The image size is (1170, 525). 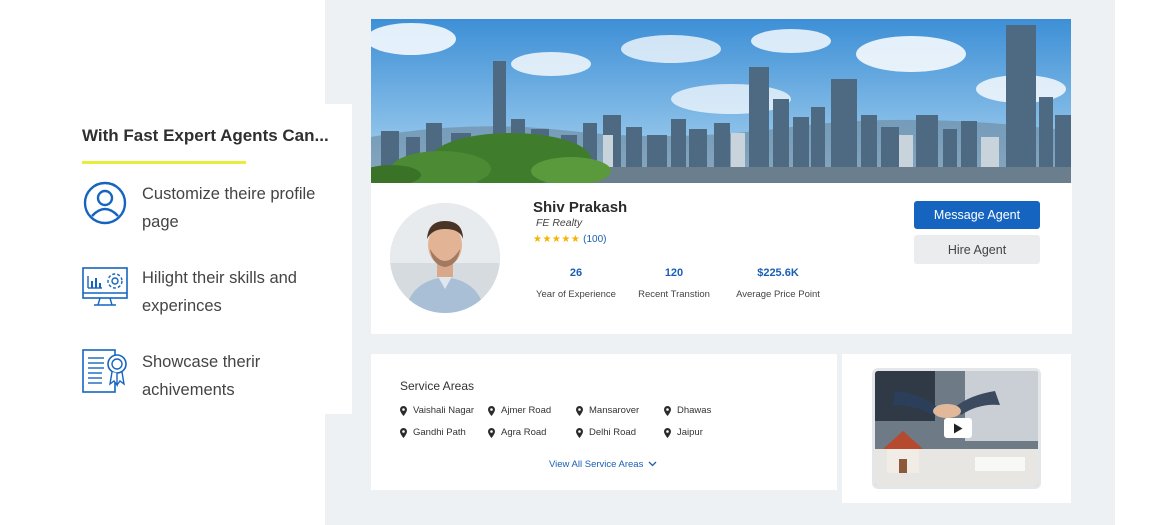 I want to click on play-icon, so click(x=958, y=428).